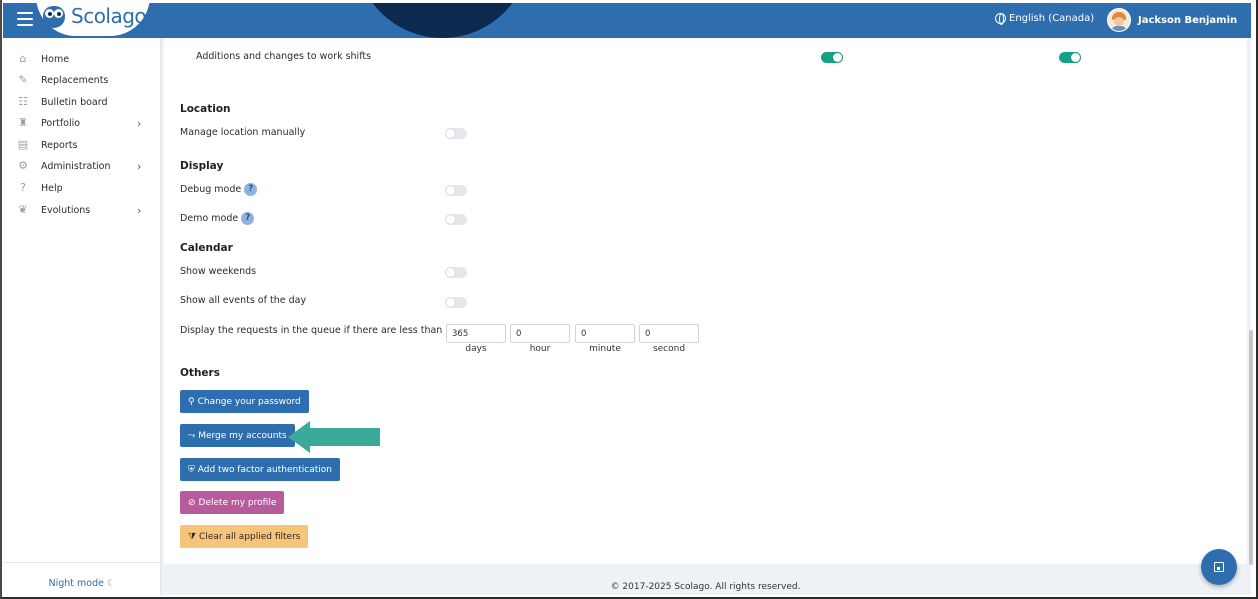 The height and width of the screenshot is (599, 1258). Describe the element at coordinates (109, 16) in the screenshot. I see `logo-text: Scolago` at that location.